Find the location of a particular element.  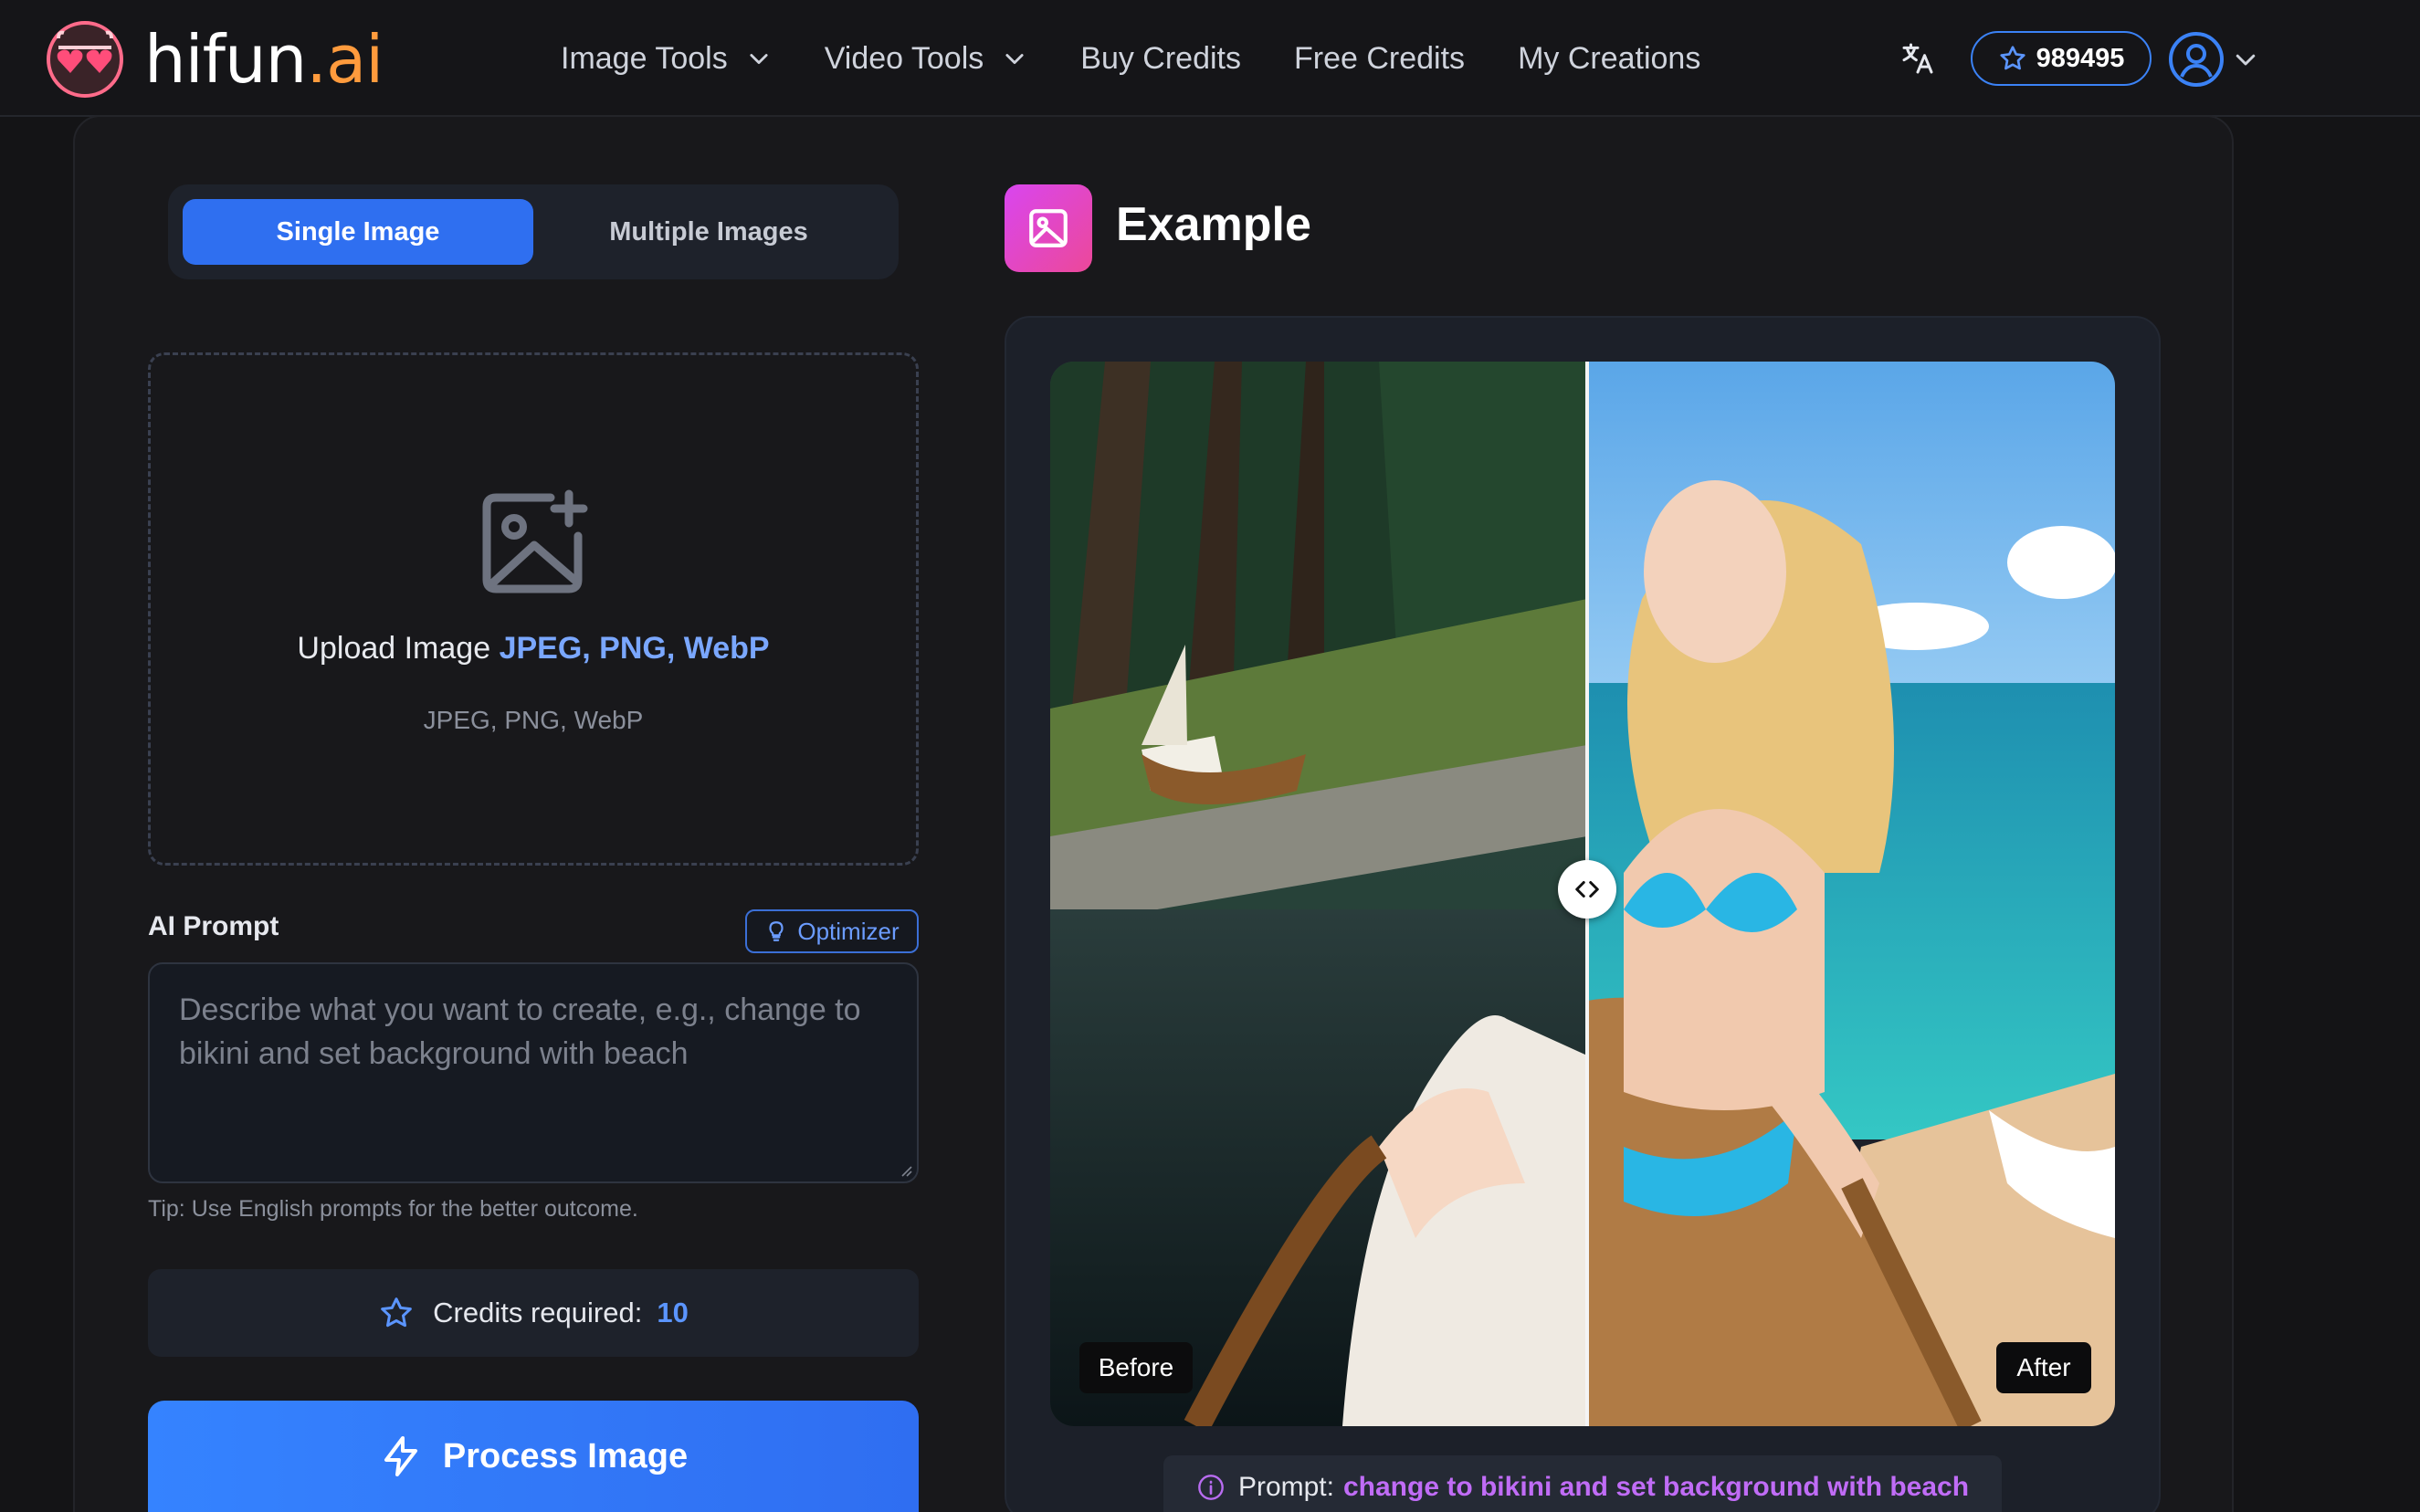

credits-balance-button: 989495 is located at coordinates (2062, 59).